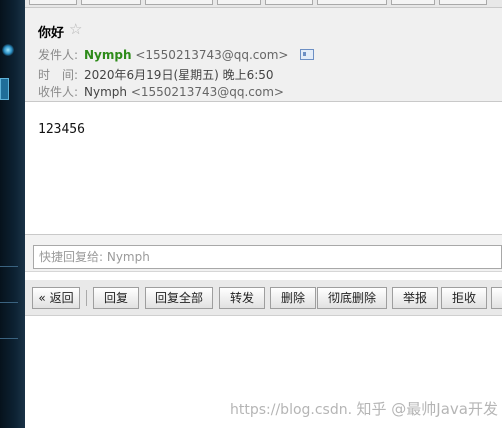 The width and height of the screenshot is (502, 428). I want to click on report-button: 举报, so click(415, 298).